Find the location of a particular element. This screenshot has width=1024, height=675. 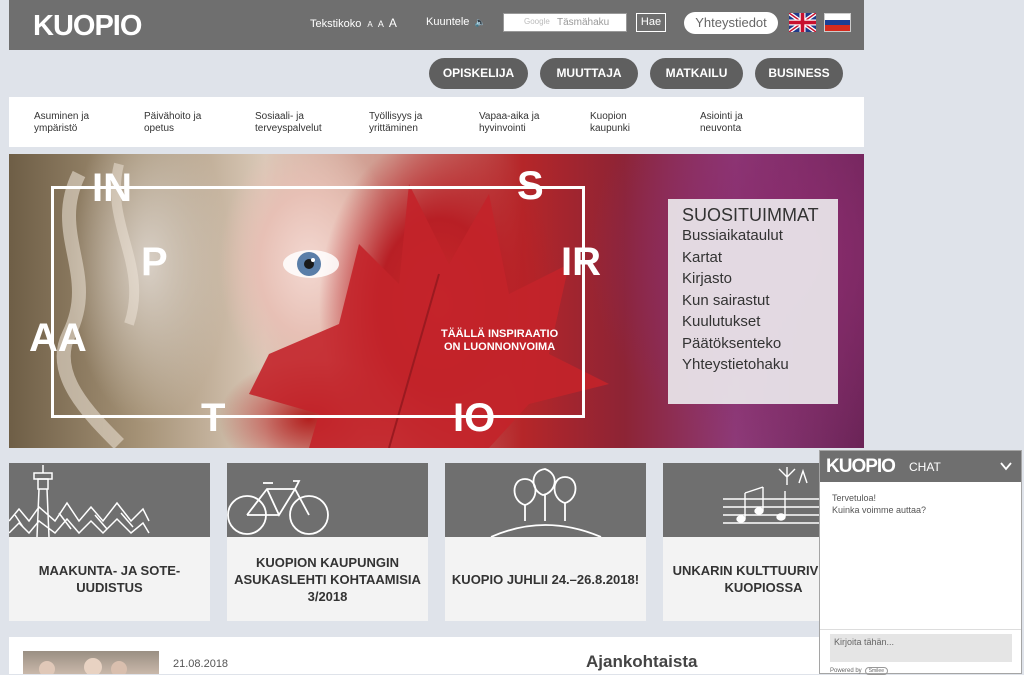

popular-link-maps: Kartat is located at coordinates (753, 258).